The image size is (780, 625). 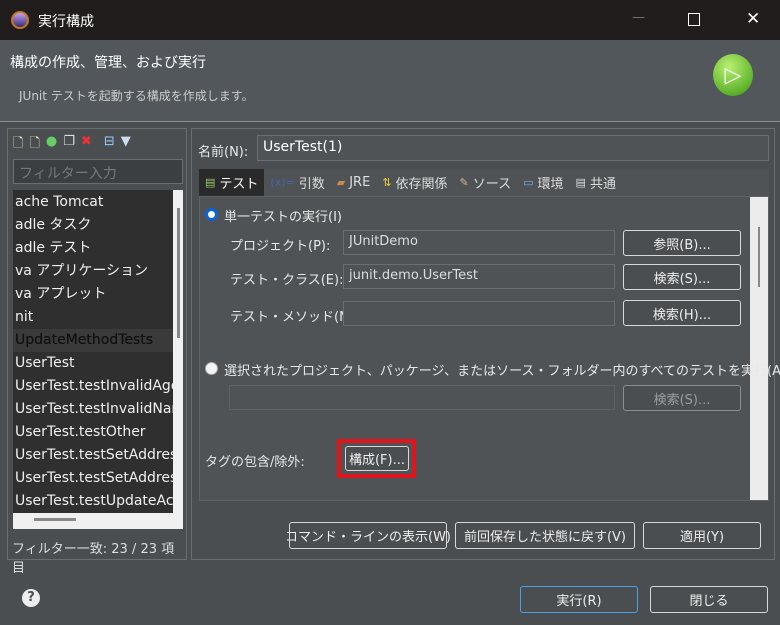 I want to click on single-test-radio, so click(x=211, y=214).